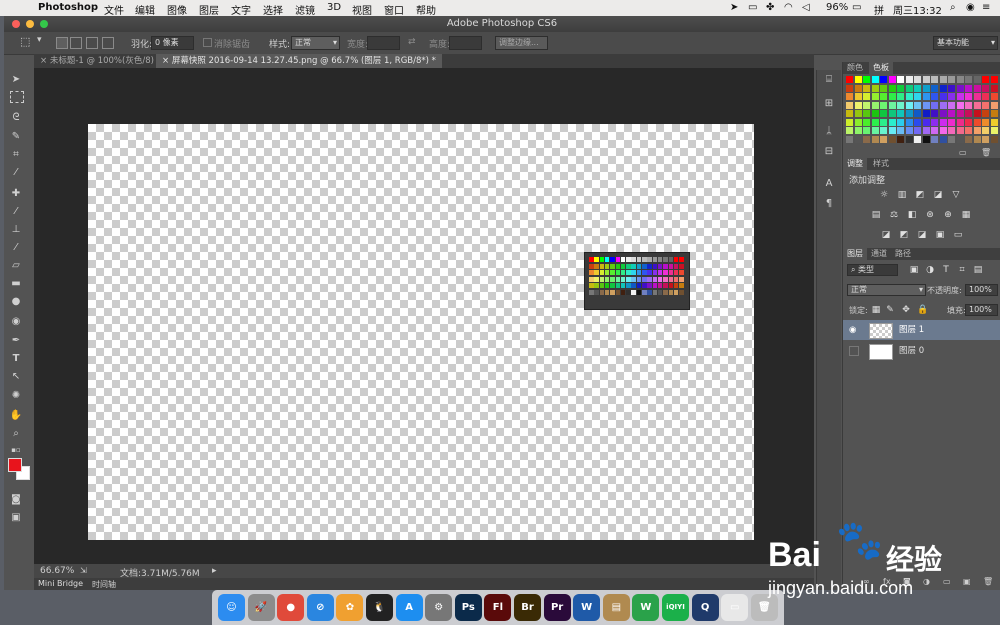 The width and height of the screenshot is (1000, 625). I want to click on swatch-grid, so click(923, 110).